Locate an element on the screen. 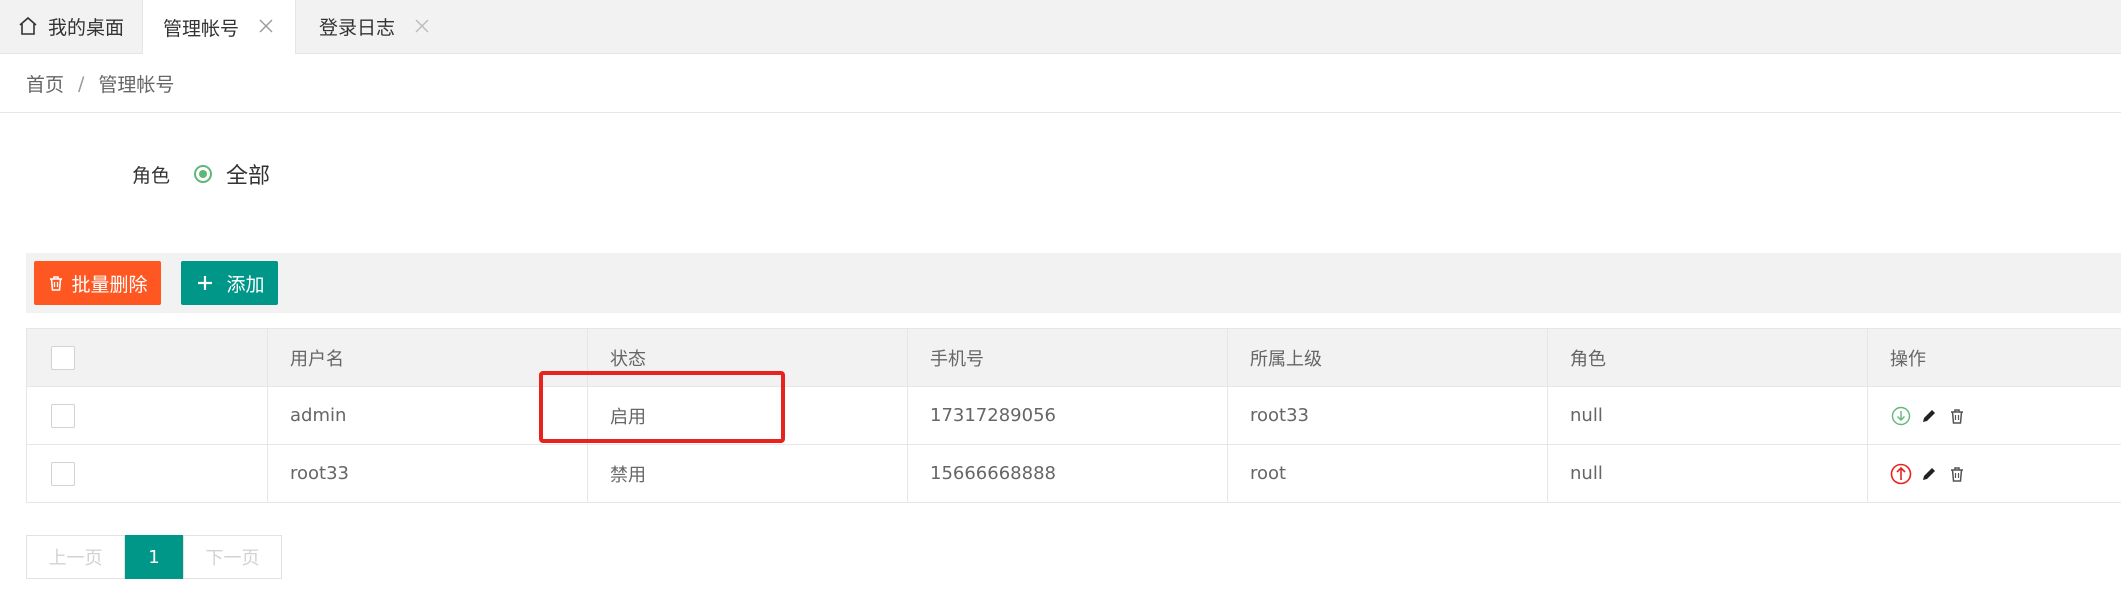 Image resolution: width=2121 pixels, height=591 pixels. radio-all is located at coordinates (203, 174).